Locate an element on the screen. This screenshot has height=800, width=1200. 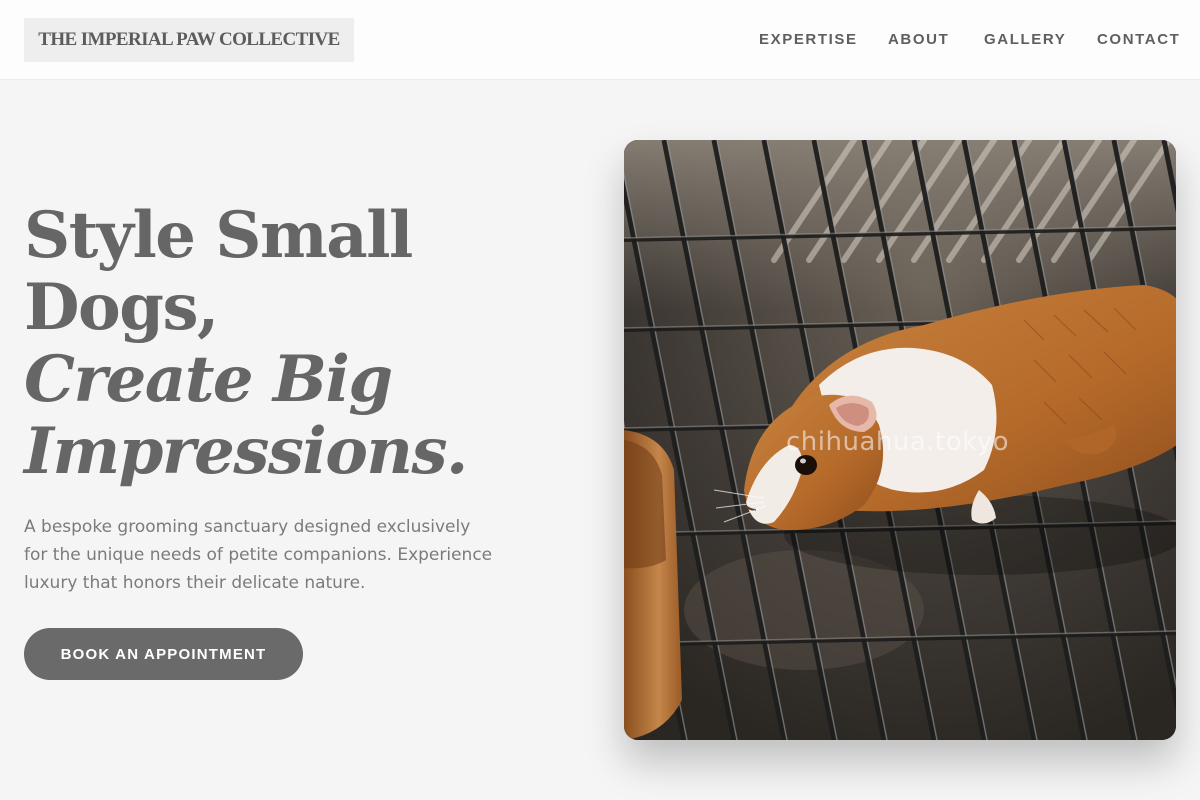
hero-title-line: Dogs, is located at coordinates (121, 307).